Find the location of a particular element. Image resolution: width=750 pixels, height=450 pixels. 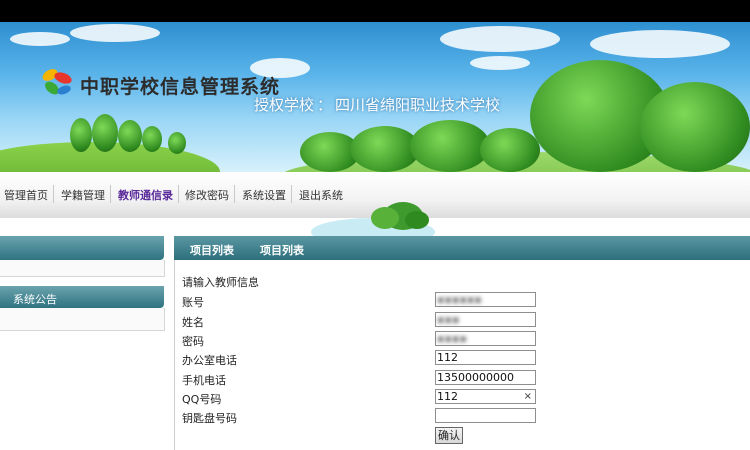

key-disk-field is located at coordinates (485, 415).